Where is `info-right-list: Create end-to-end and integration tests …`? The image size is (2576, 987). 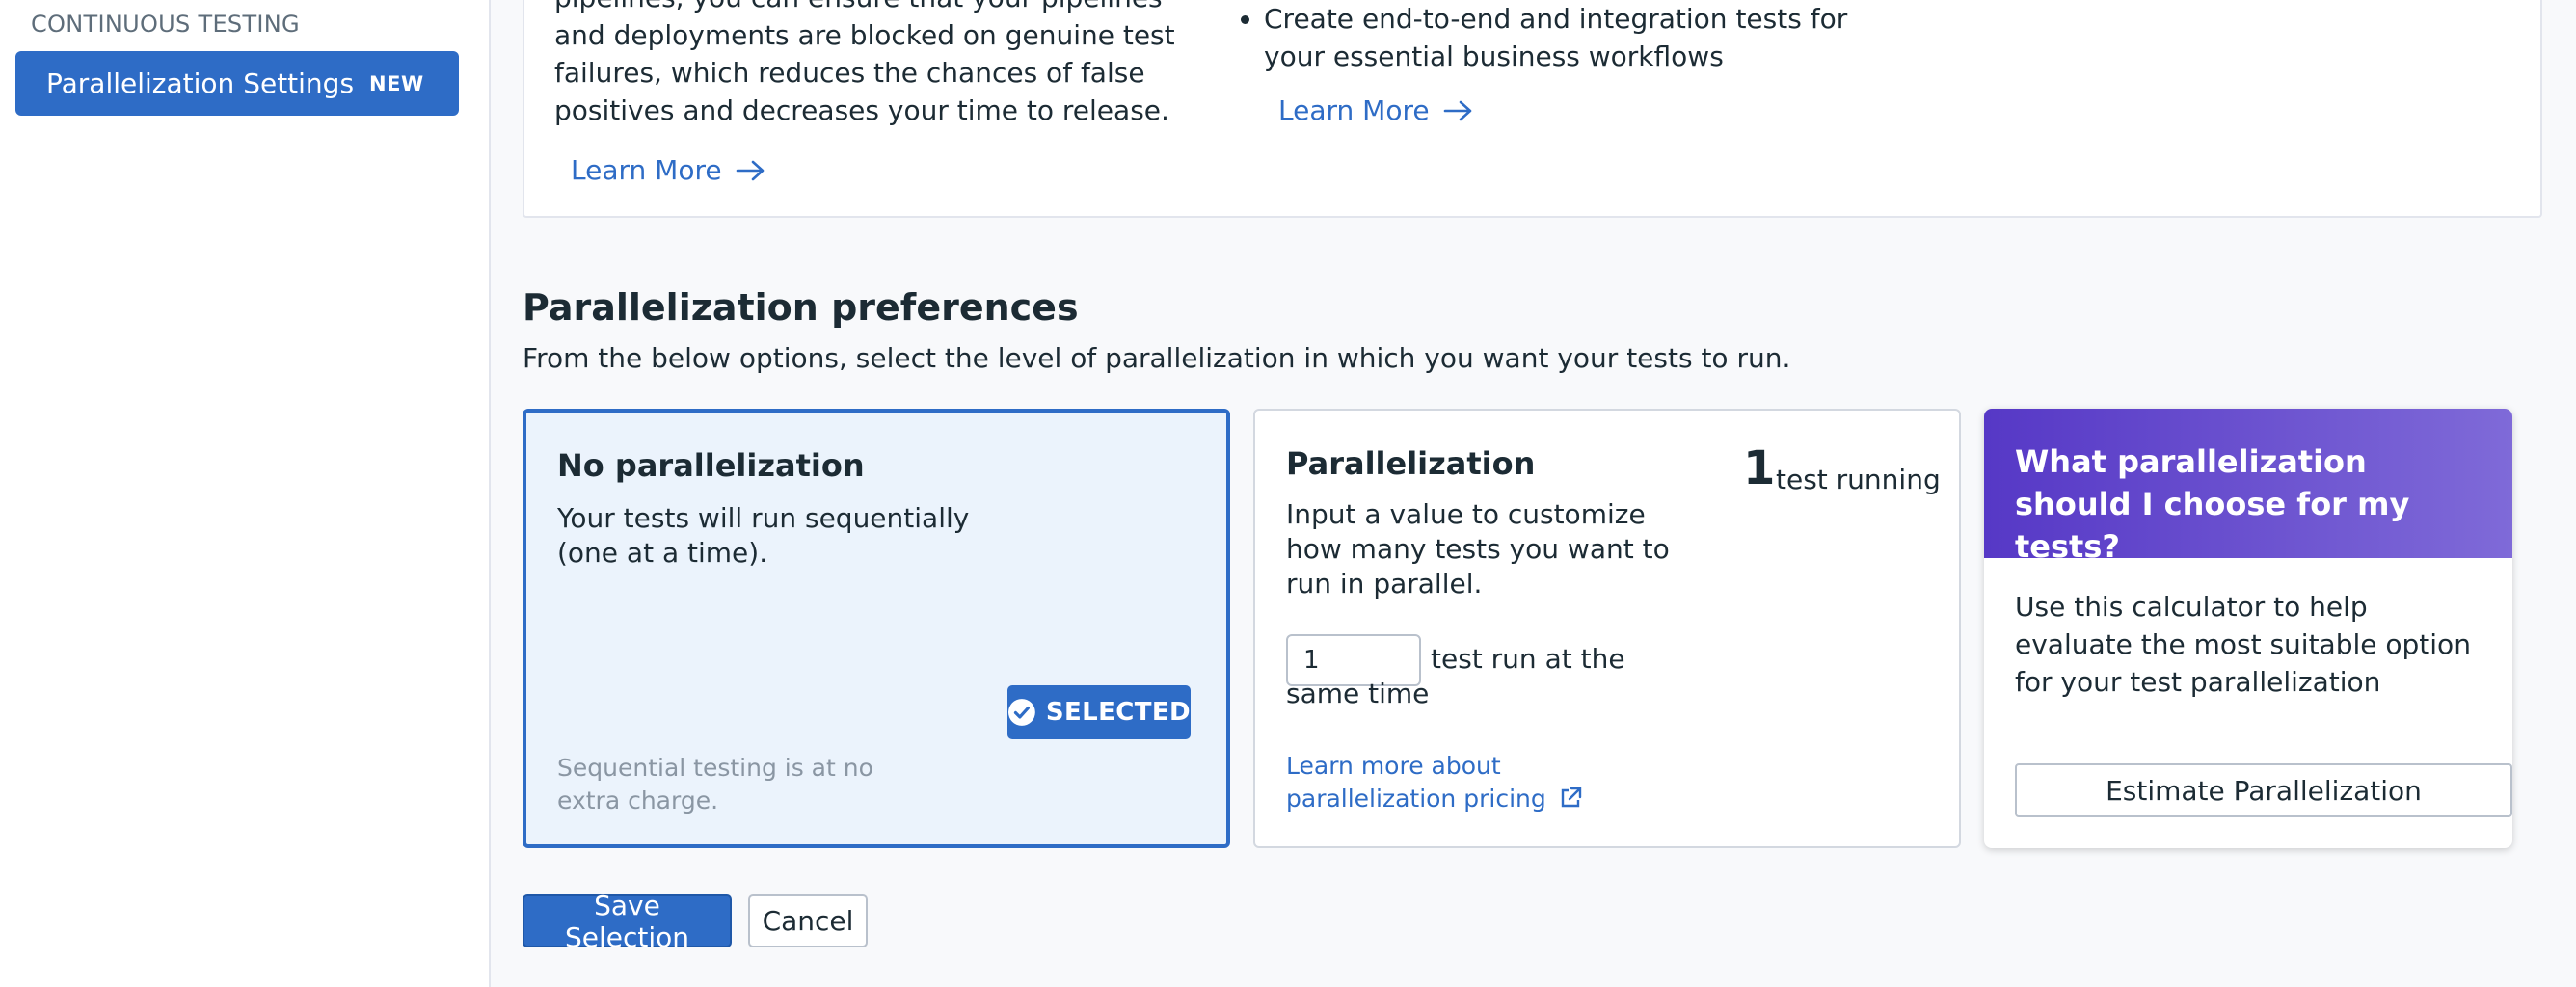 info-right-list: Create end-to-end and integration tests … is located at coordinates (1575, 38).